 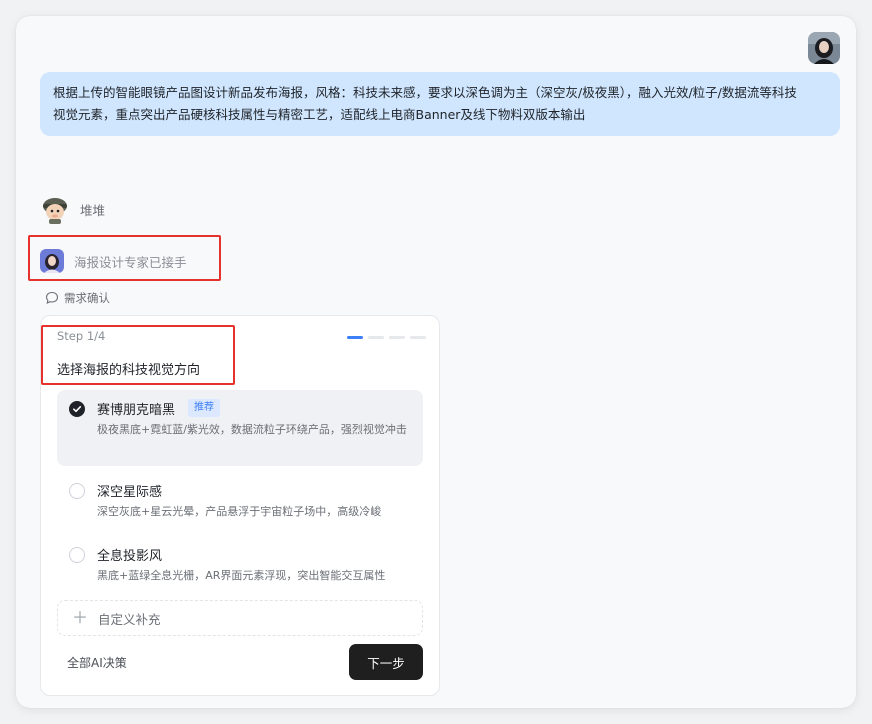 What do you see at coordinates (824, 48) in the screenshot?
I see `user-avatar` at bounding box center [824, 48].